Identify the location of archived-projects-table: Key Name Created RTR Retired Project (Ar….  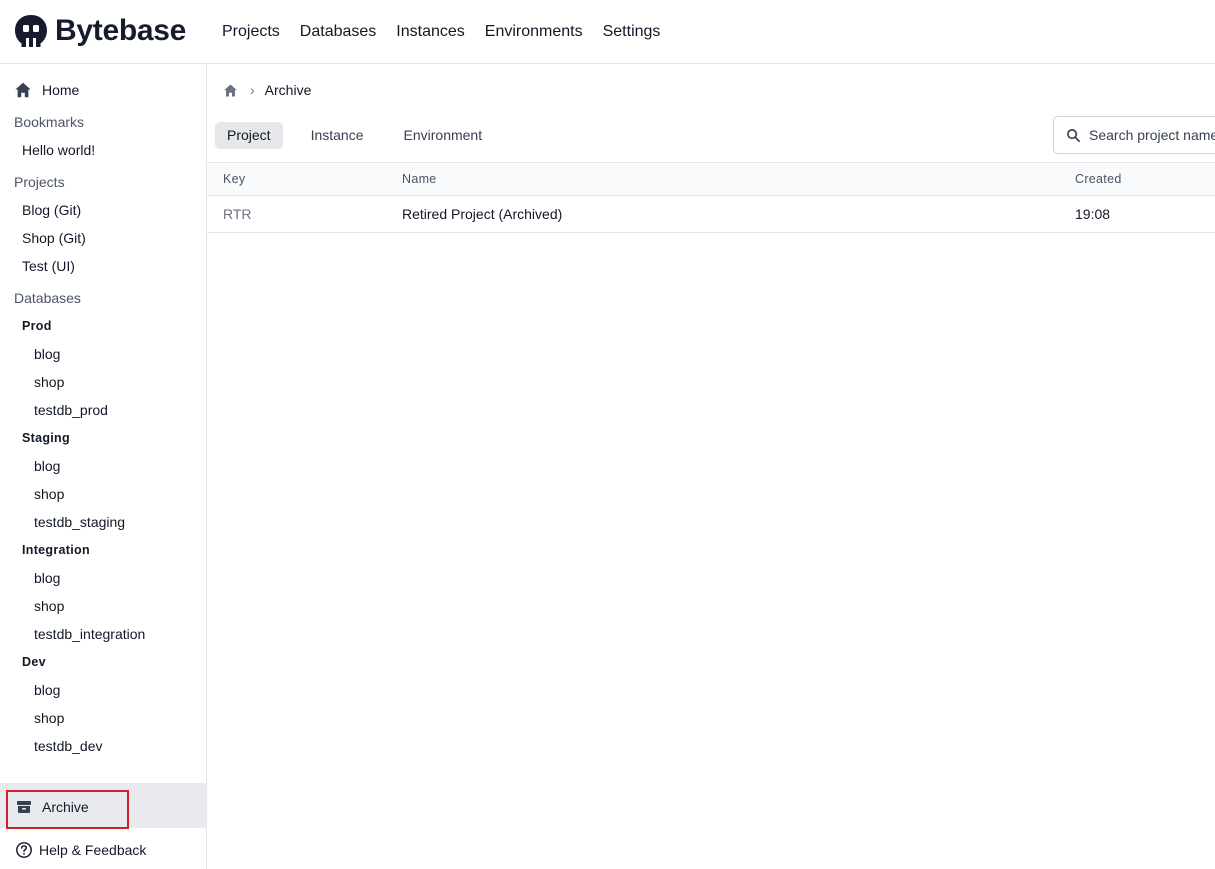
(711, 197).